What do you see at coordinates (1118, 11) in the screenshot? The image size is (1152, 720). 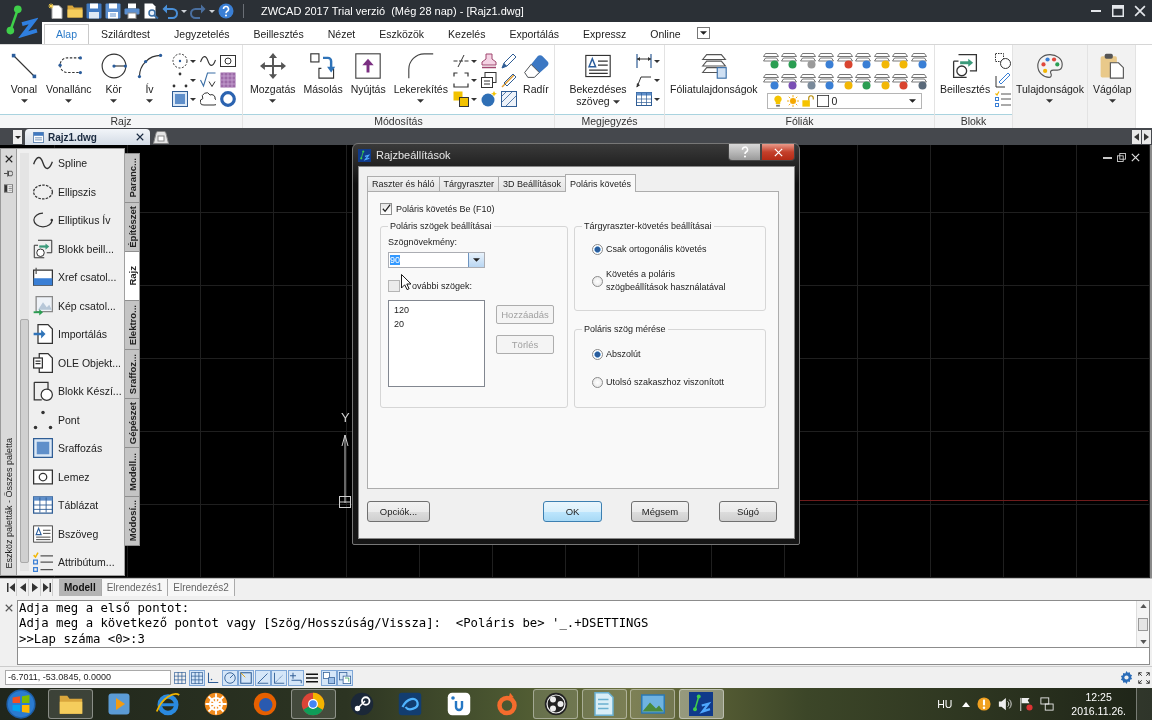 I see `maximize-icon` at bounding box center [1118, 11].